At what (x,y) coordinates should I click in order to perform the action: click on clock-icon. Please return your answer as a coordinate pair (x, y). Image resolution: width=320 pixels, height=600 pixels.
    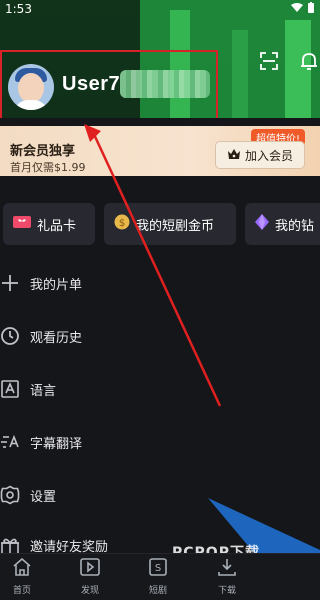
    Looking at the image, I should click on (10, 336).